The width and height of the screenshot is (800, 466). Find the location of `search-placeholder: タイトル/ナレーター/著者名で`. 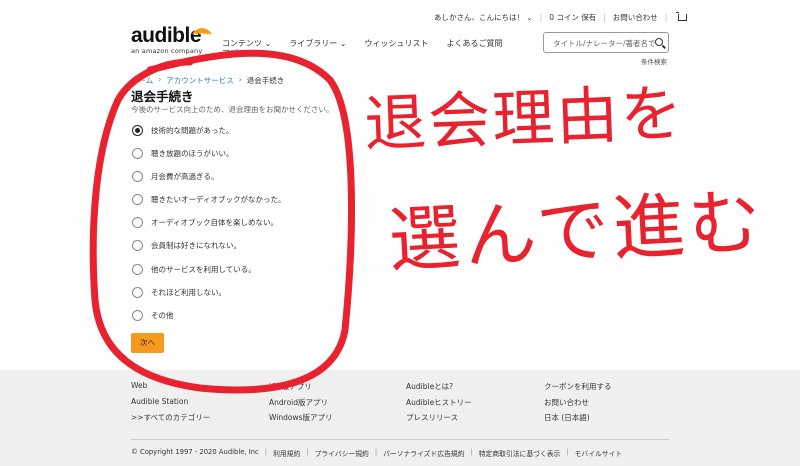

search-placeholder: タイトル/ナレーター/著者名で is located at coordinates (604, 43).